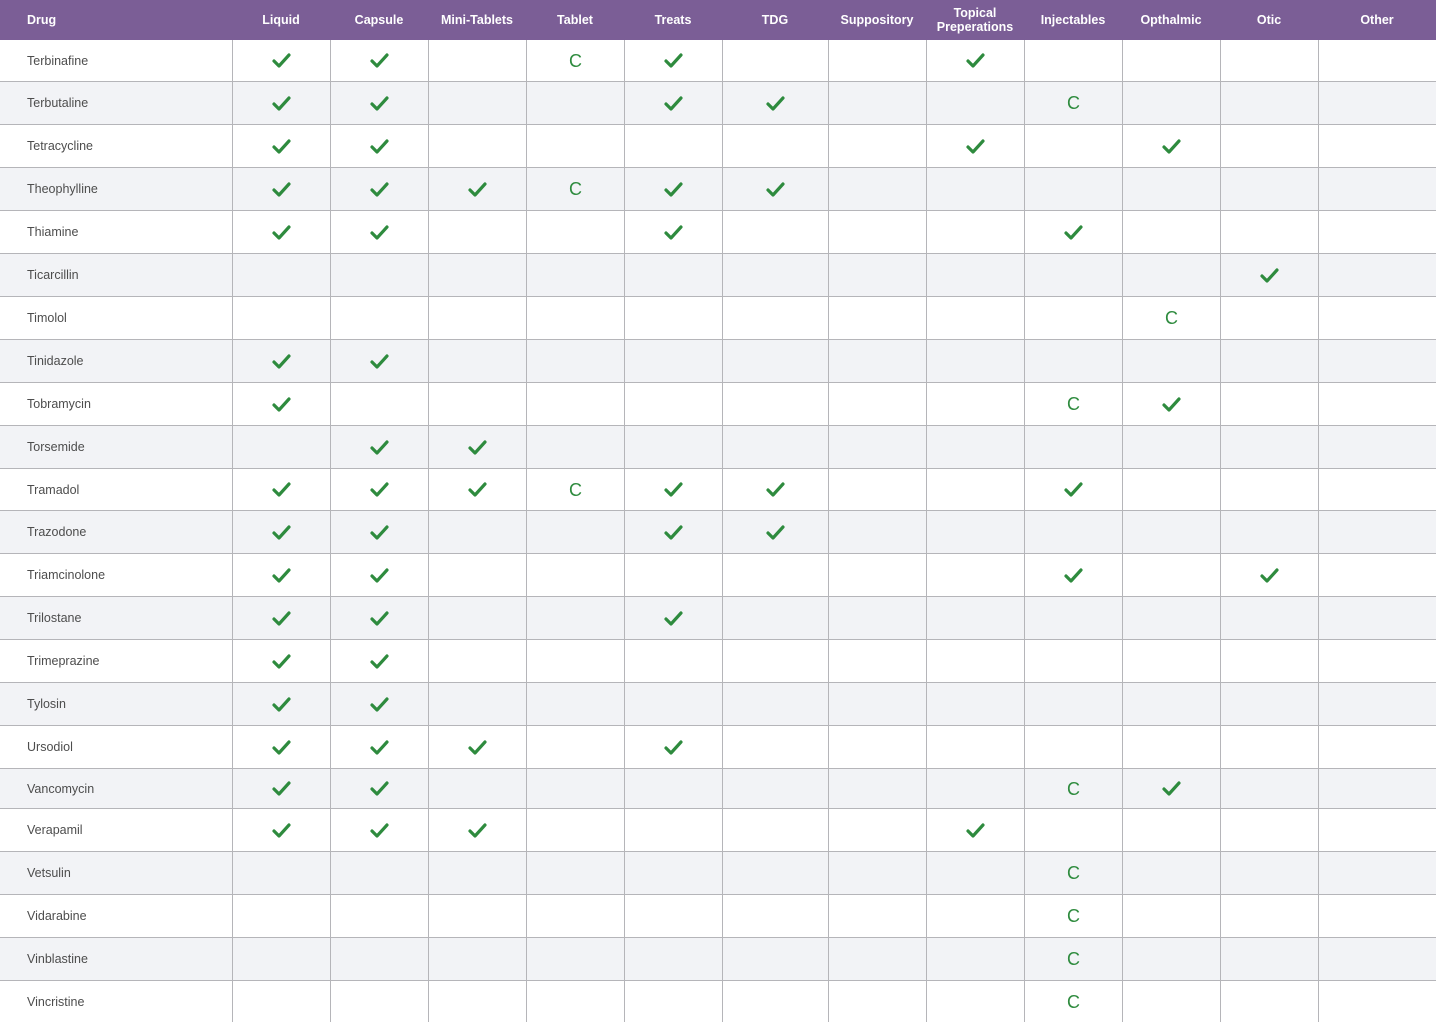  I want to click on drug-name: Timolol, so click(116, 318).